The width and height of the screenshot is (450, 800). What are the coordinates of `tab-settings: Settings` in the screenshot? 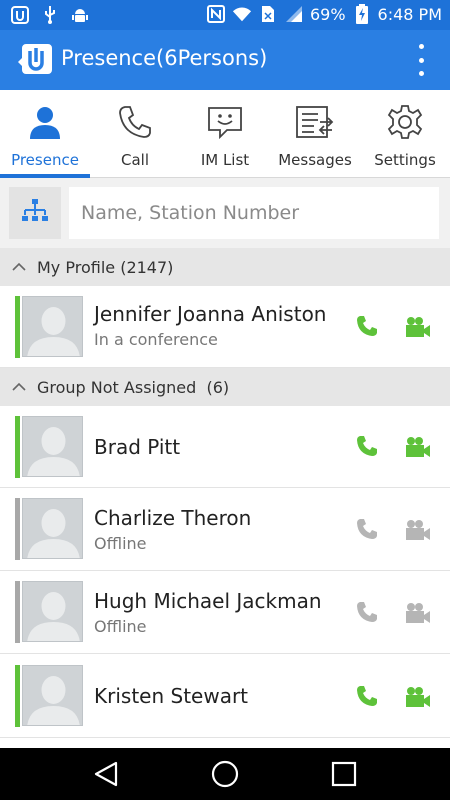 It's located at (405, 134).